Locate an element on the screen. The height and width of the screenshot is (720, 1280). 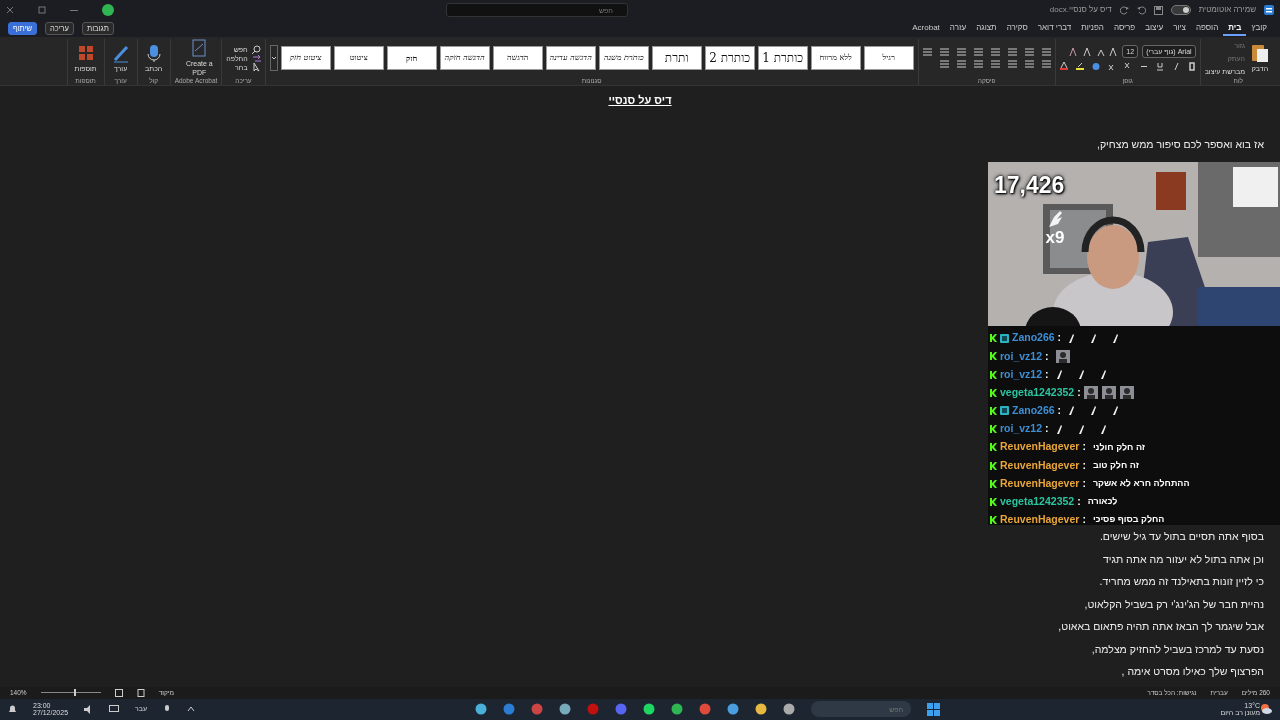
style-preset: ציטוט חזק is located at coordinates (305, 58).